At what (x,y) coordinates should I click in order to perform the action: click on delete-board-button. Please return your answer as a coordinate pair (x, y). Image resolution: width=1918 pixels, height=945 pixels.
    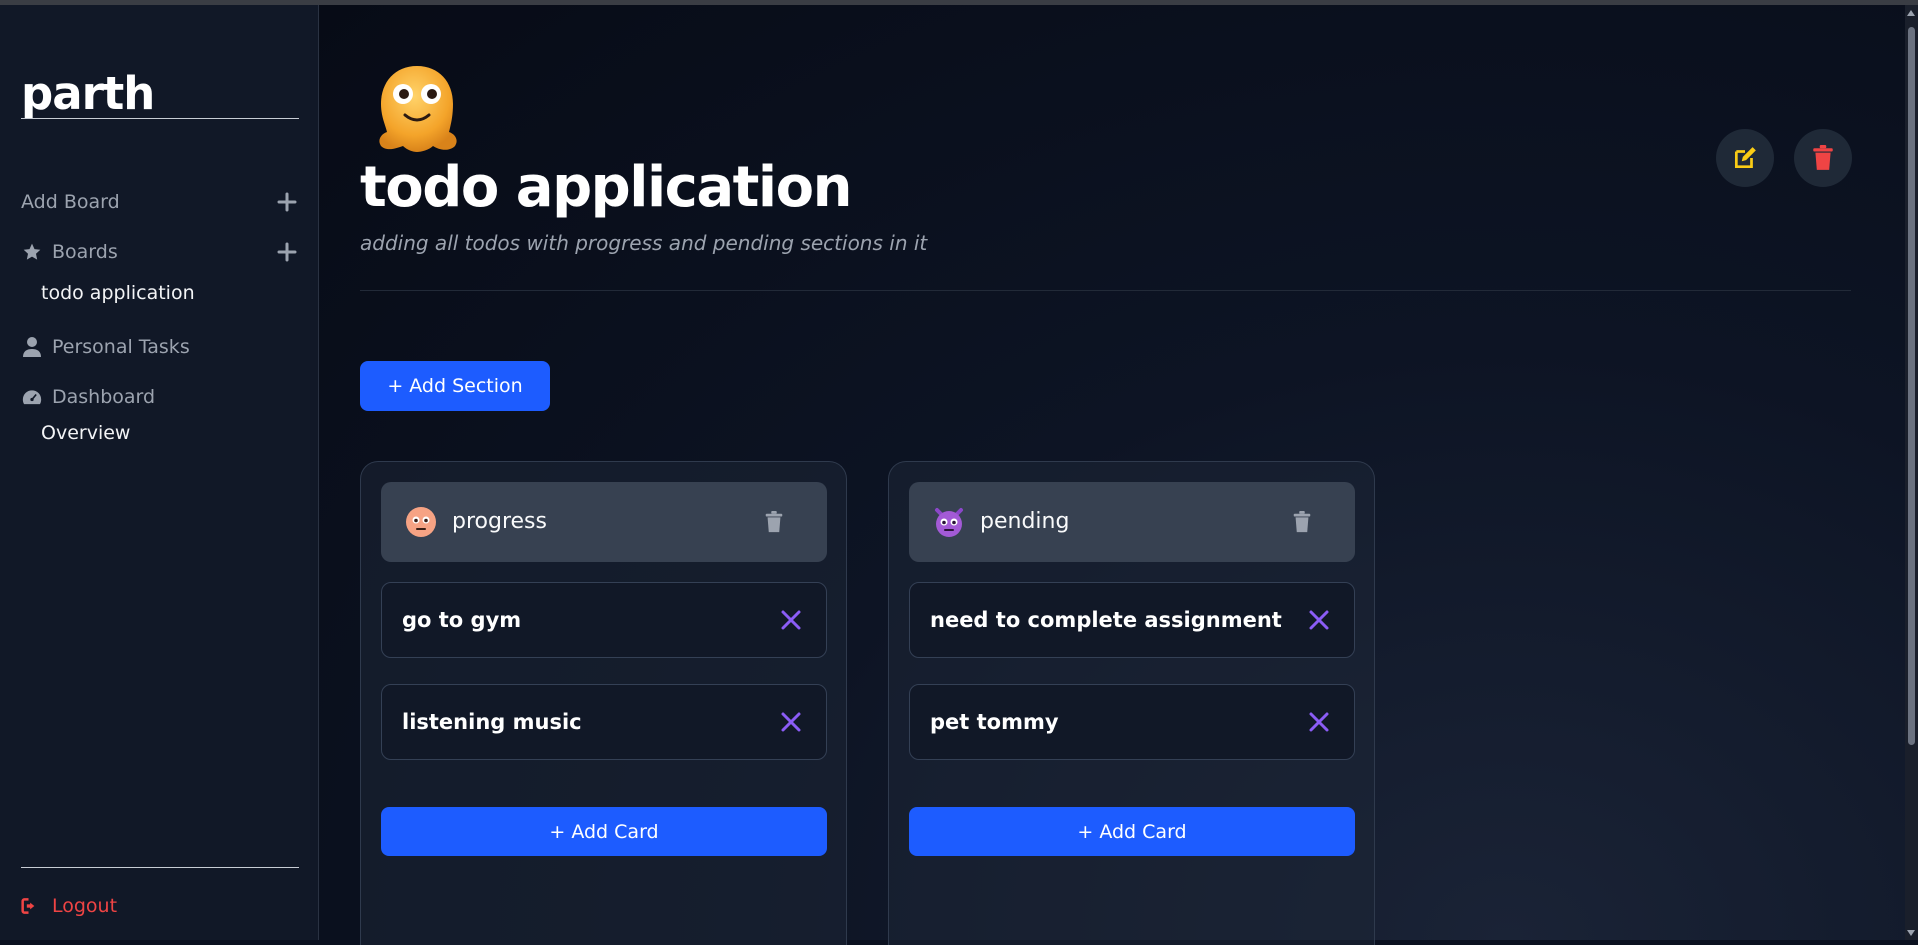
    Looking at the image, I should click on (1823, 158).